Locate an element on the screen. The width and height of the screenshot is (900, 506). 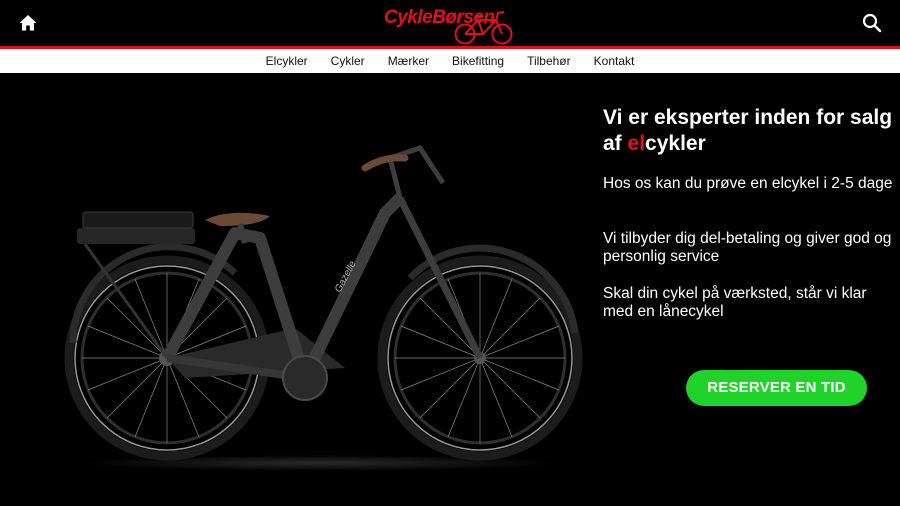
logo-bike-icon is located at coordinates (483, 28).